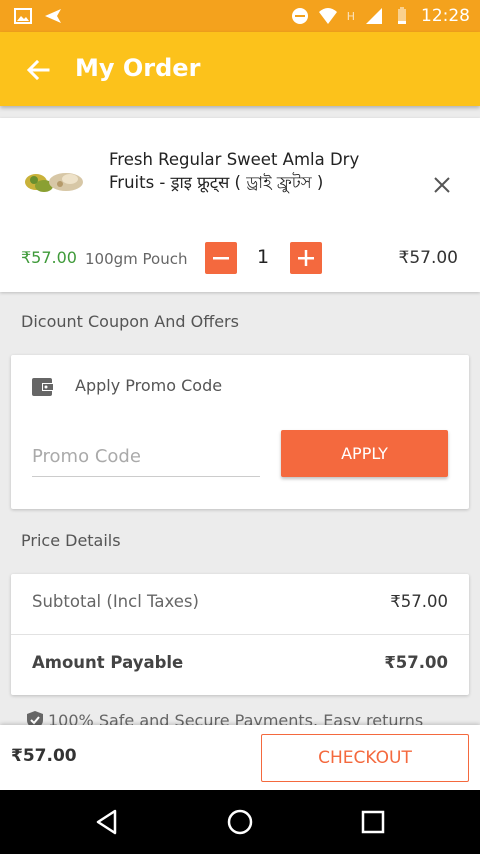 The width and height of the screenshot is (480, 854). Describe the element at coordinates (138, 68) in the screenshot. I see `page-title: My Order` at that location.